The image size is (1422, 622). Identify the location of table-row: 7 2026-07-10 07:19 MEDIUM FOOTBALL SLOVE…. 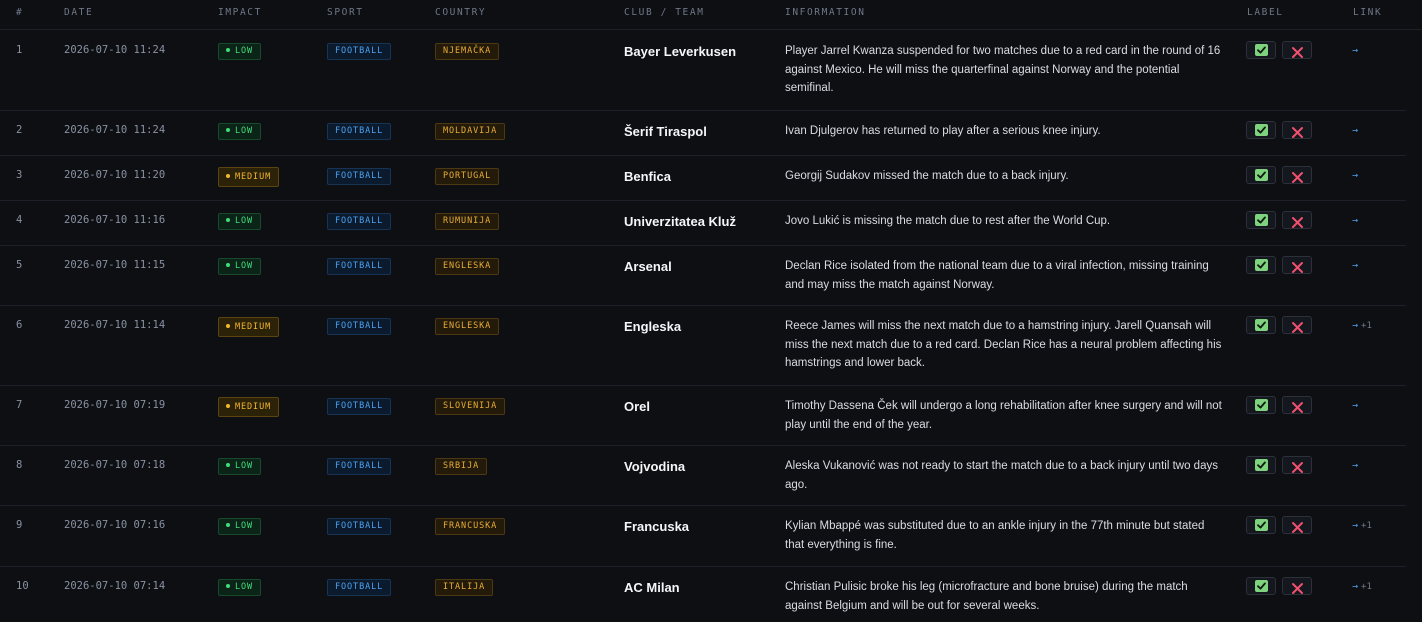
(703, 415).